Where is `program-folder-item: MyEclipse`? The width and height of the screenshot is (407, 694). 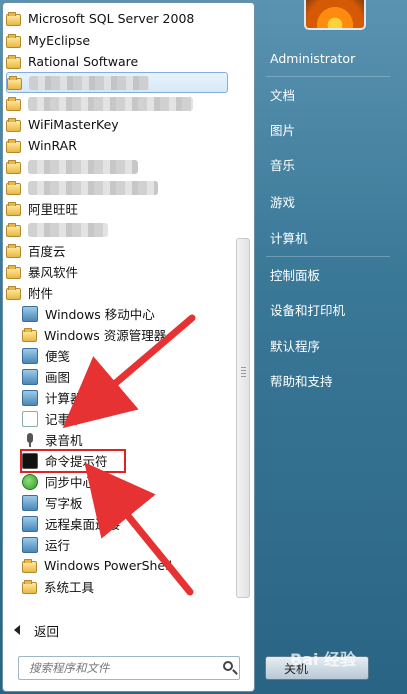
program-folder-item: MyEclipse is located at coordinates (117, 40).